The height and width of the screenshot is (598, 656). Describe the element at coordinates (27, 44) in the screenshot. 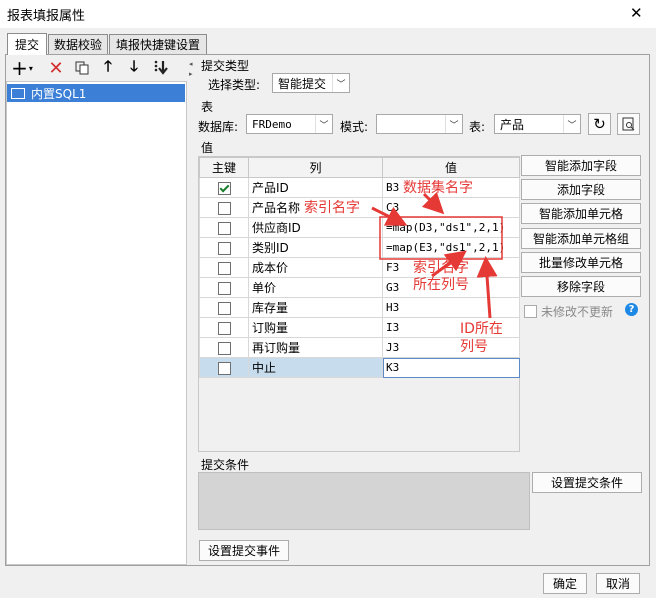

I see `tab-submit: 提交` at that location.